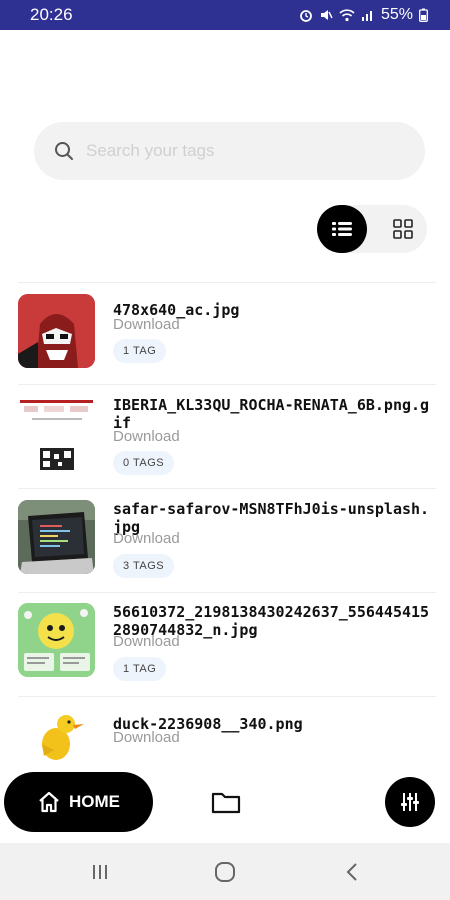  I want to click on file-name: IBERIA_KL33QU_ROCHA-RENATA_6B.png.gif, so click(271, 414).